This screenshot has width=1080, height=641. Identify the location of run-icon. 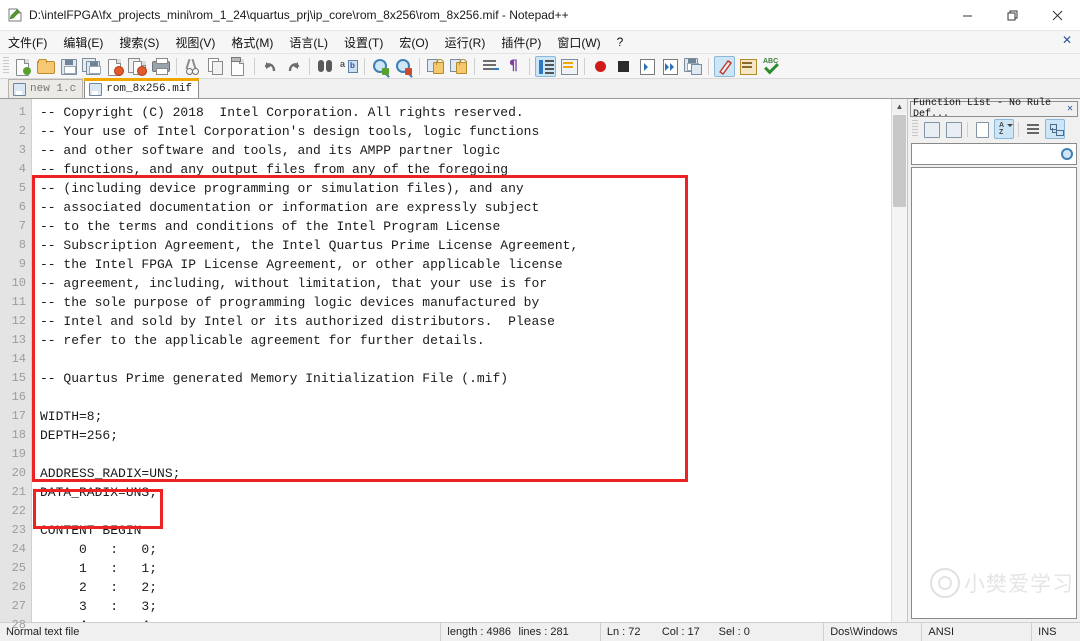
(724, 66).